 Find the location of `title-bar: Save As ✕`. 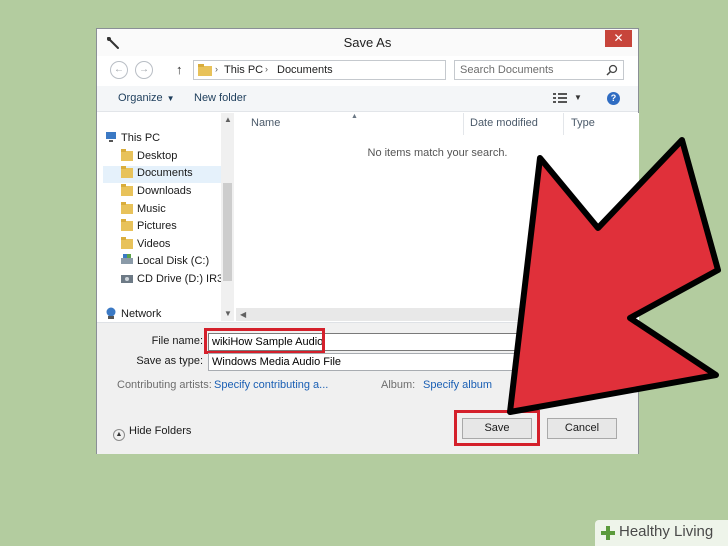

title-bar: Save As ✕ is located at coordinates (367, 42).